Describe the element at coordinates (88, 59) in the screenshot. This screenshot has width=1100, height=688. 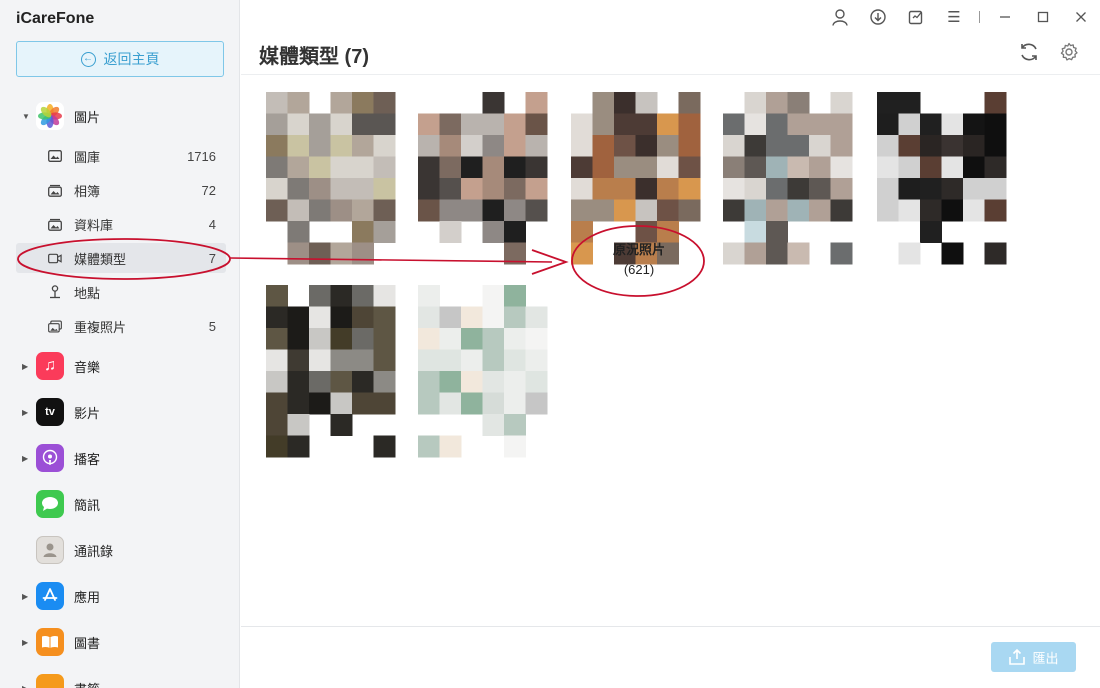
I see `arrow-left-icon: ←` at that location.